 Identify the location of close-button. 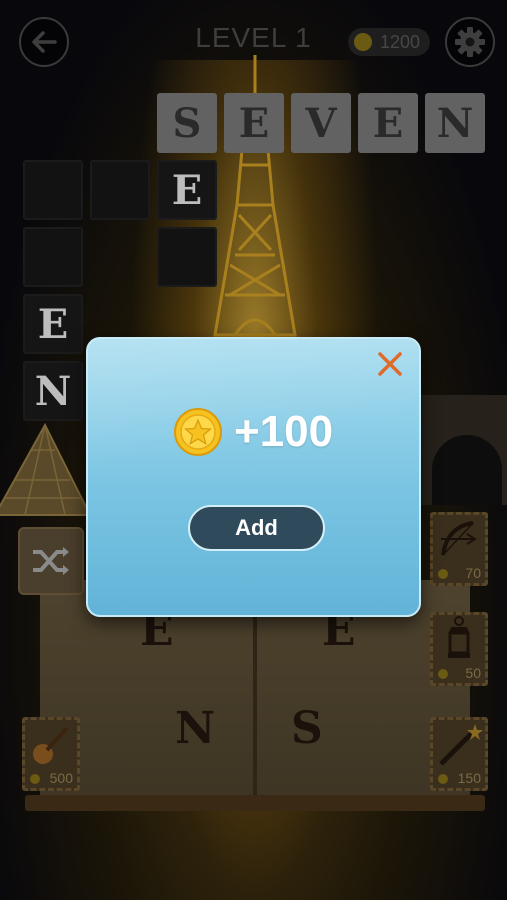
(390, 364).